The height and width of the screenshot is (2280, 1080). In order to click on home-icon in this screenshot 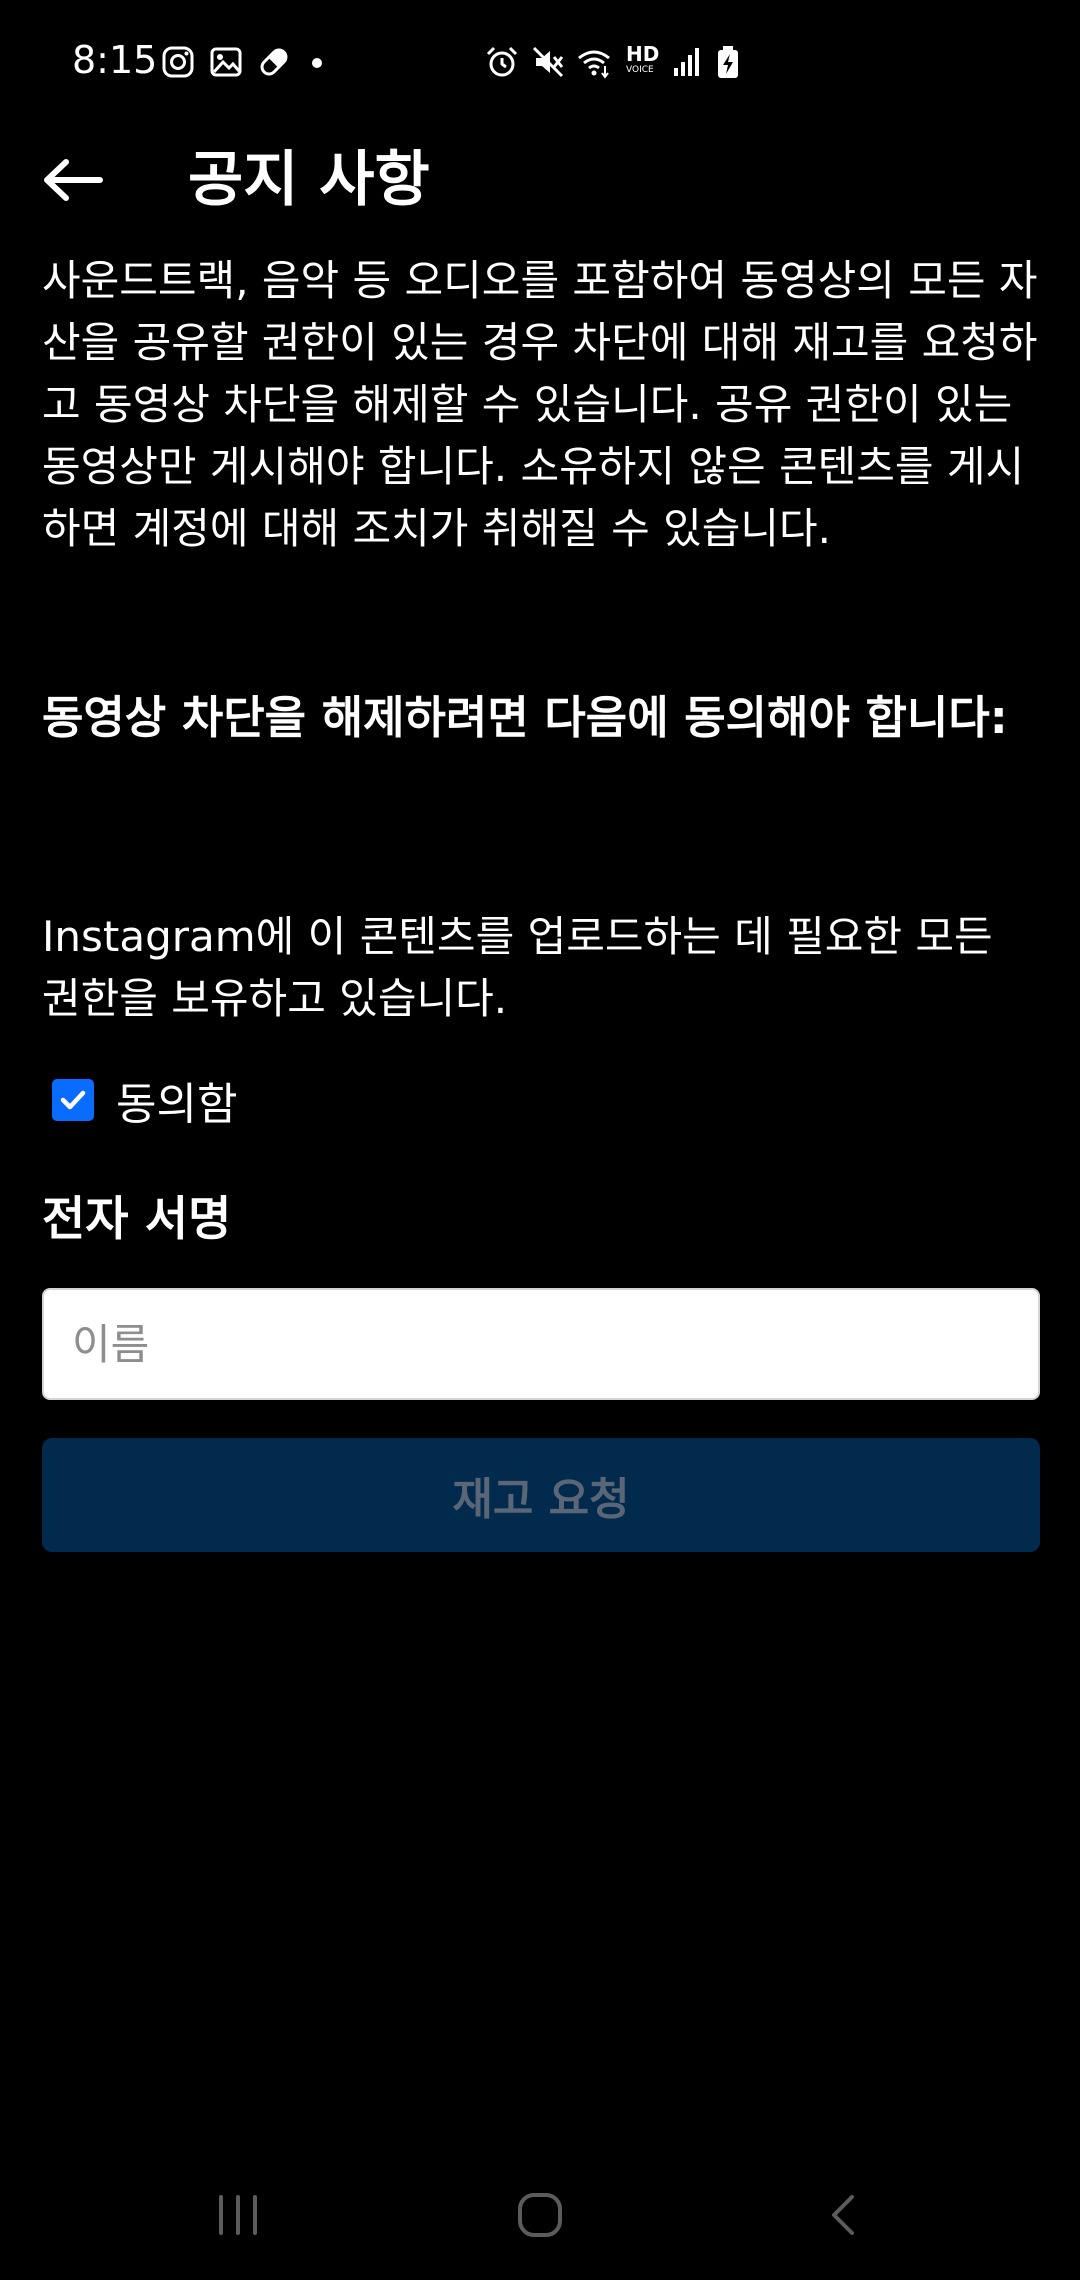, I will do `click(540, 2215)`.